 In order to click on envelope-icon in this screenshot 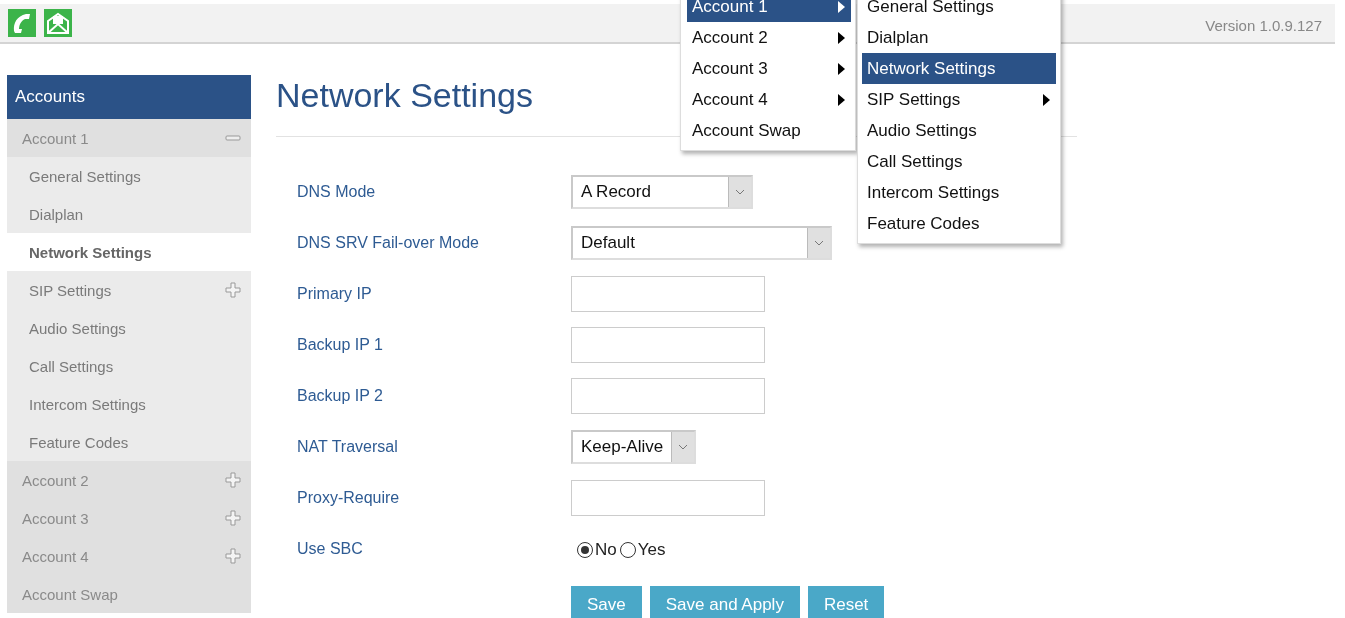, I will do `click(58, 23)`.